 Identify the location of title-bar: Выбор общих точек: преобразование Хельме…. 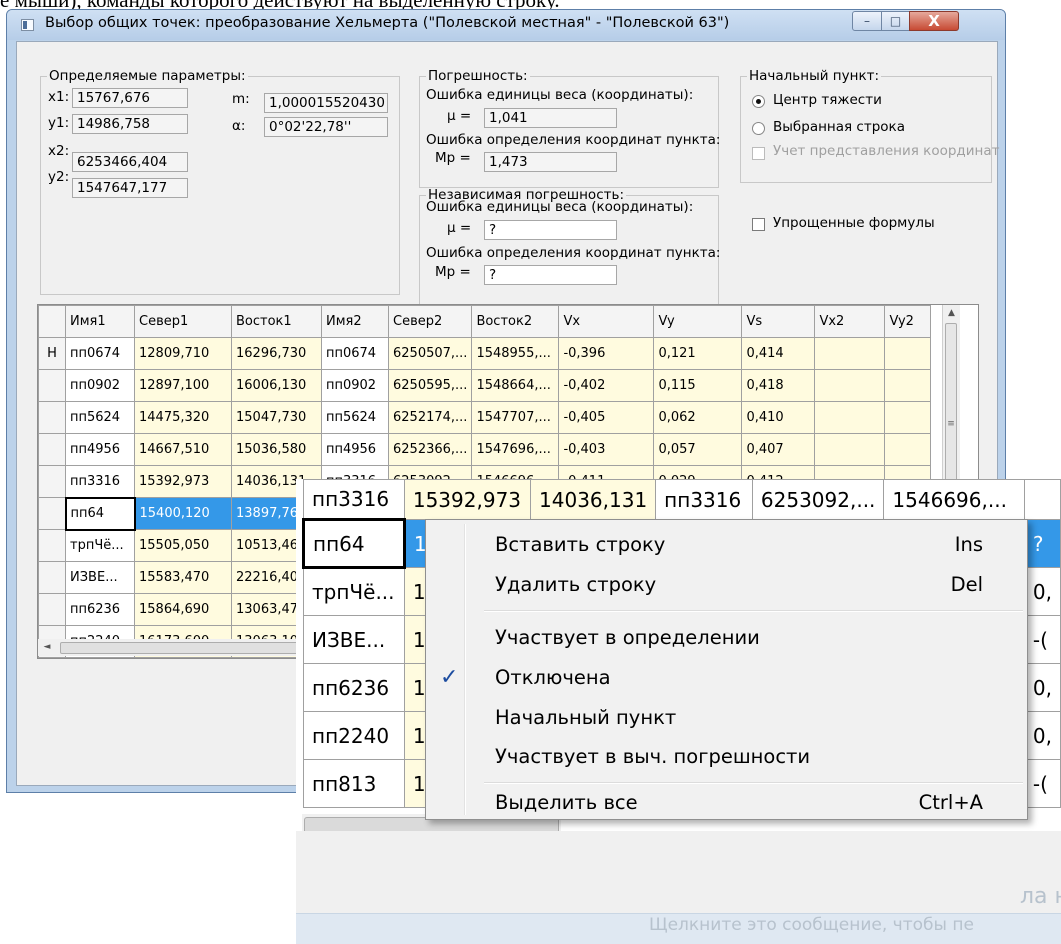
(506, 25).